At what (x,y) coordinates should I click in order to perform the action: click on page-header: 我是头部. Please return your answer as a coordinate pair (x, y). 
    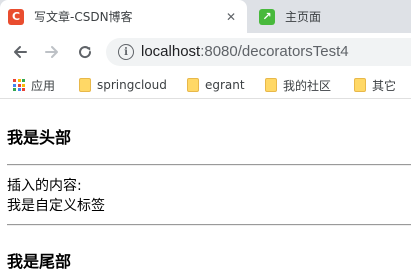
    Looking at the image, I should click on (39, 137).